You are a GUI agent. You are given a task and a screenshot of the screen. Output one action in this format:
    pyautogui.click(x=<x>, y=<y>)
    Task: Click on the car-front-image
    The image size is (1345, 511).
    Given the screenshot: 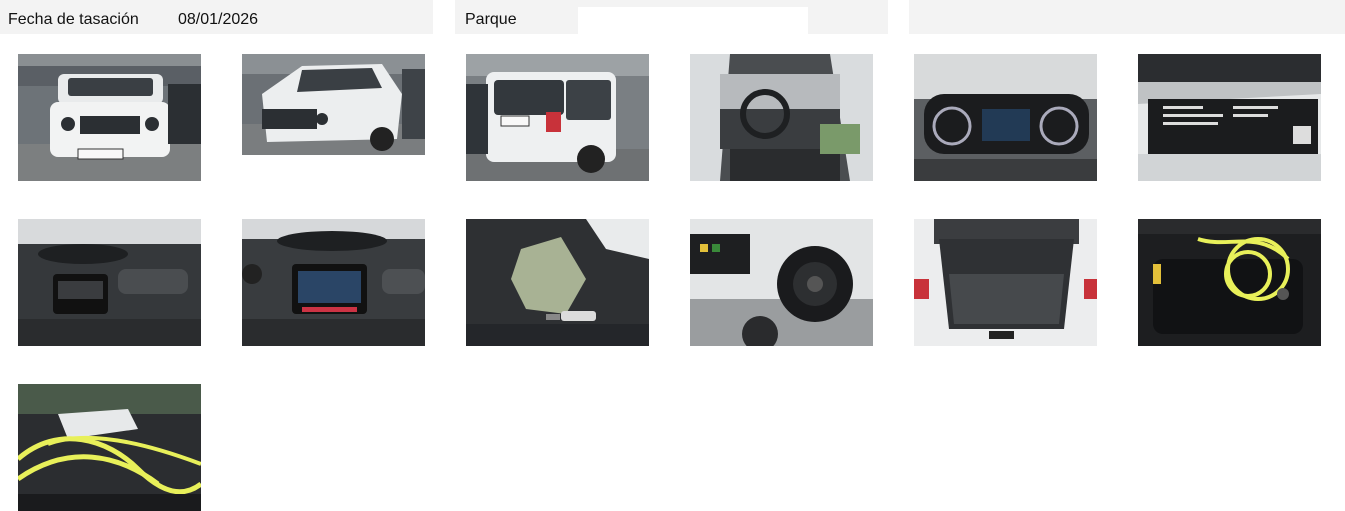 What is the action you would take?
    pyautogui.click(x=109, y=117)
    